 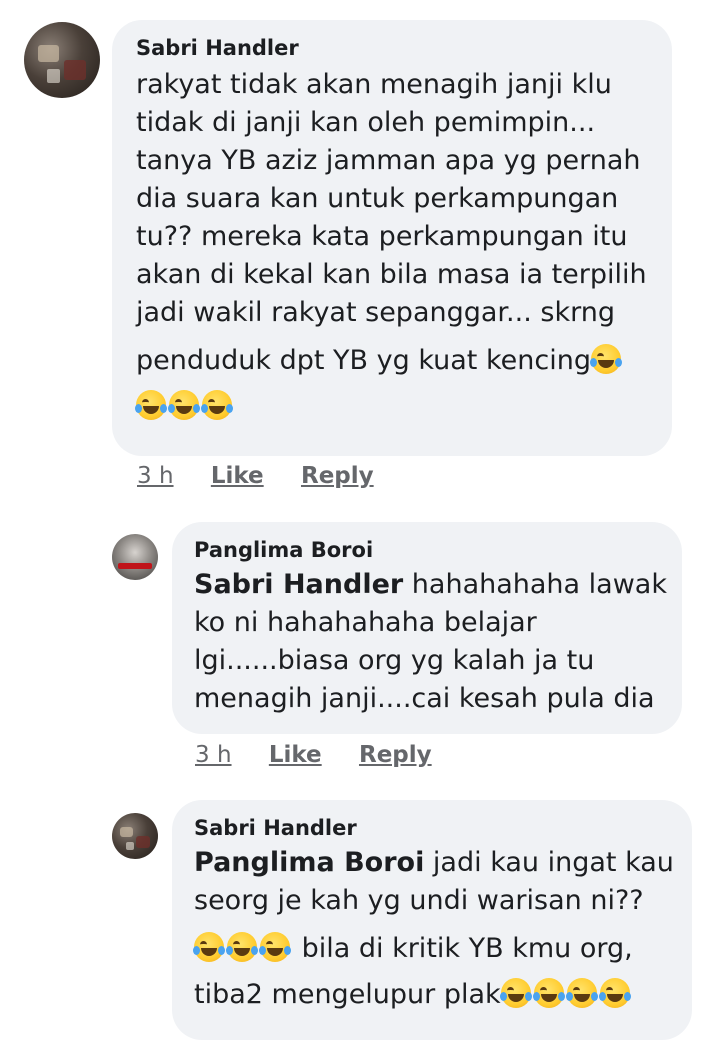 I want to click on comment-text: seorg je kah yg undi warisan ni??, so click(x=419, y=900).